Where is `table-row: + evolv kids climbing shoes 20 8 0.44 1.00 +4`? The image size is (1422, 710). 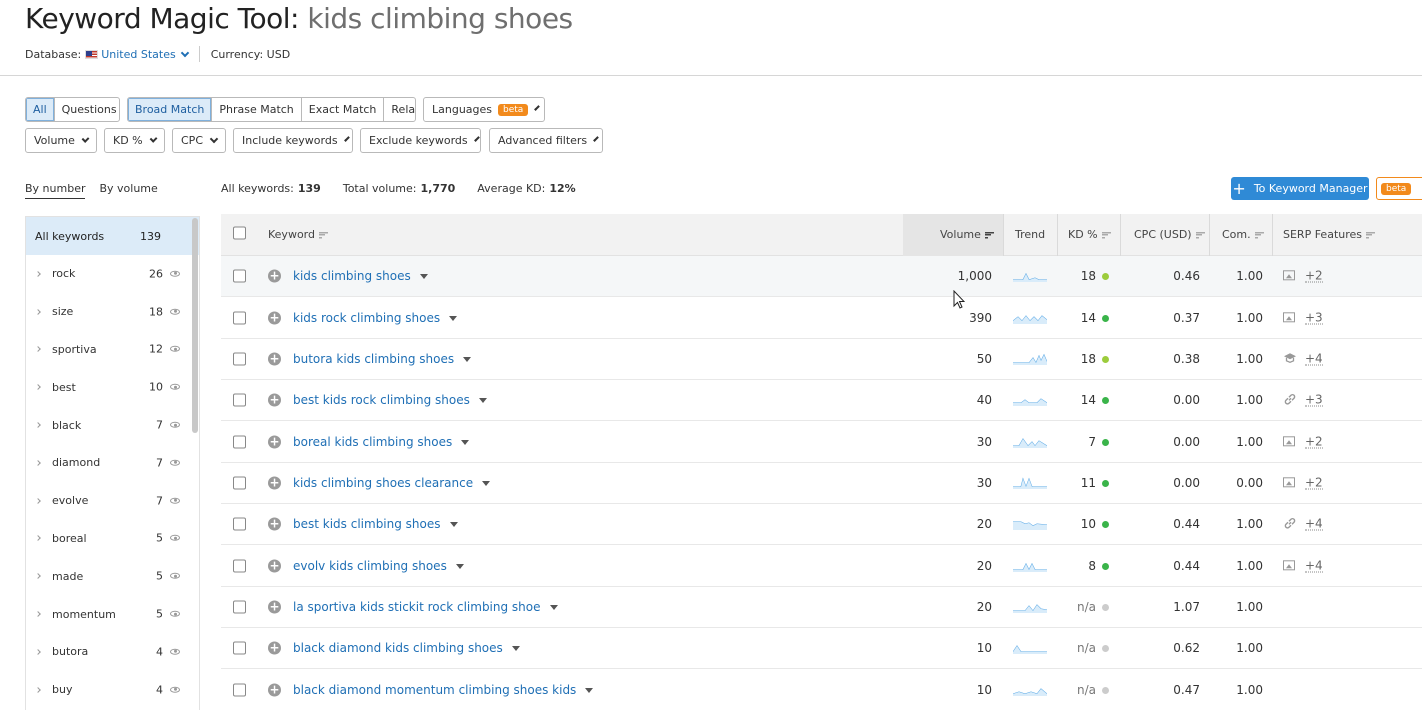
table-row: + evolv kids climbing shoes 20 8 0.44 1.00 +4 is located at coordinates (821, 566).